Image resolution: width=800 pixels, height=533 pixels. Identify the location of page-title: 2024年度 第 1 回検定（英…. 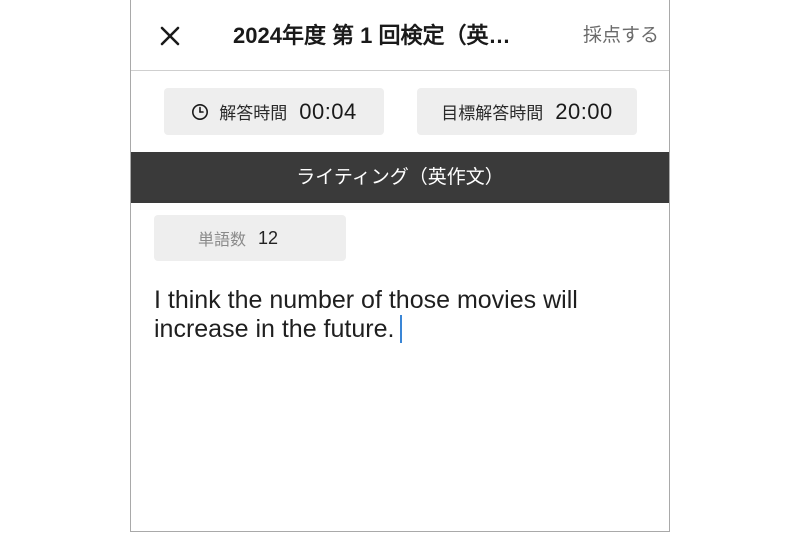
(372, 35).